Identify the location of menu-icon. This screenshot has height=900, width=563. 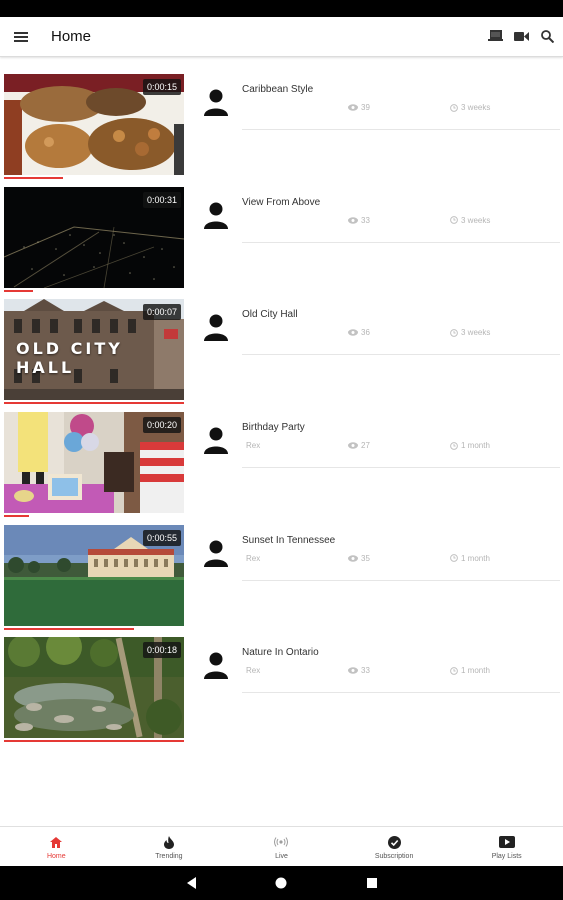
(22, 37).